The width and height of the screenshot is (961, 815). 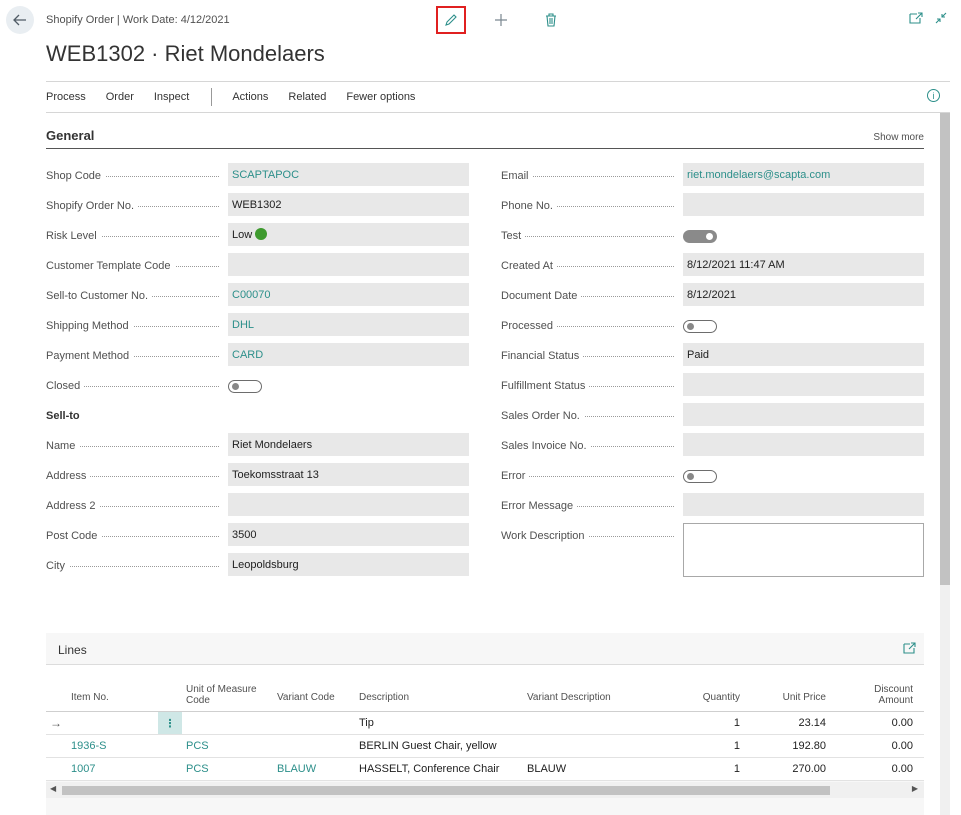 I want to click on col-uom-line2: Code, so click(x=198, y=700).